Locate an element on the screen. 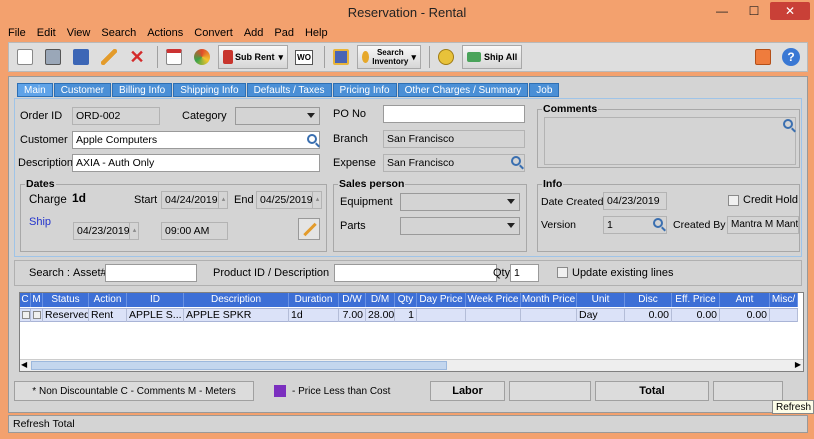  ship-time-field: 09:00 AM is located at coordinates (194, 231).